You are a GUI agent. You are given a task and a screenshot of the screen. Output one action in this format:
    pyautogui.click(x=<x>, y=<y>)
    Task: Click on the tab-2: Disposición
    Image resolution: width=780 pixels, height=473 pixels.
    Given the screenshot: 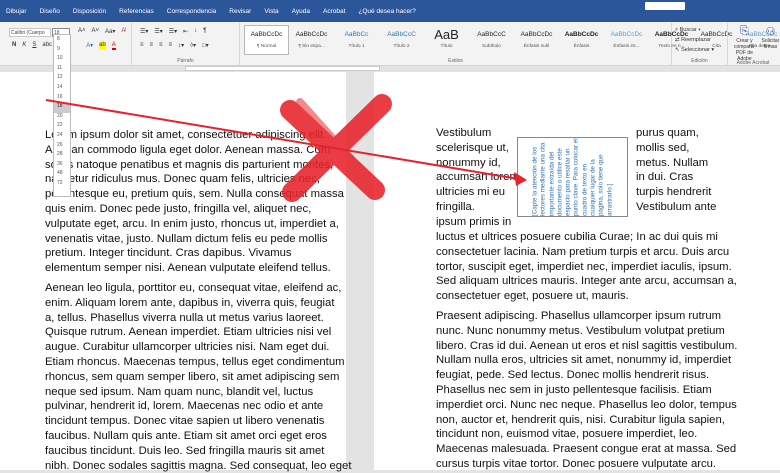 What is the action you would take?
    pyautogui.click(x=89, y=11)
    